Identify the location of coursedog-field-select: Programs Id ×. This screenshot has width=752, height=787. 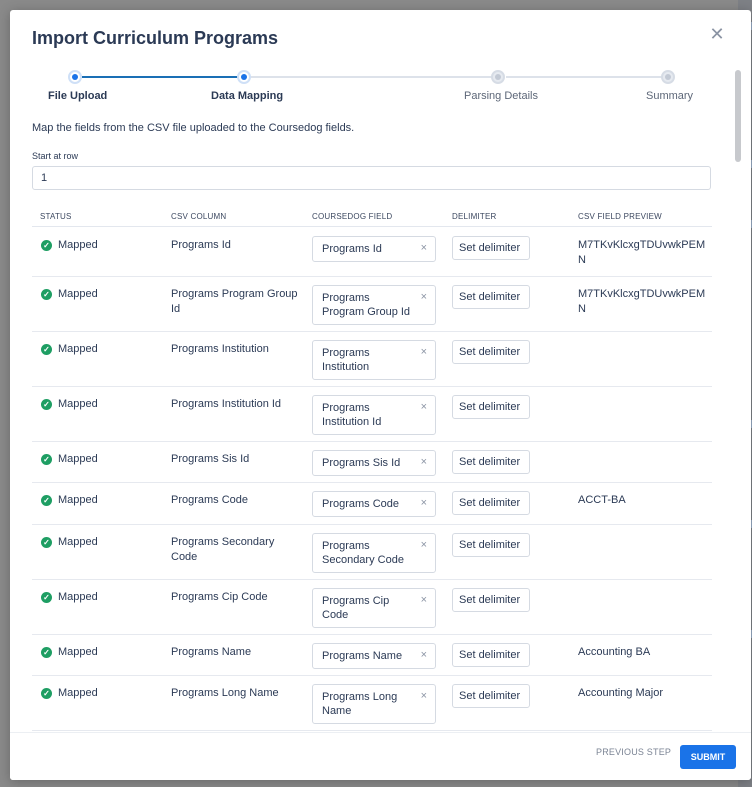
(374, 249).